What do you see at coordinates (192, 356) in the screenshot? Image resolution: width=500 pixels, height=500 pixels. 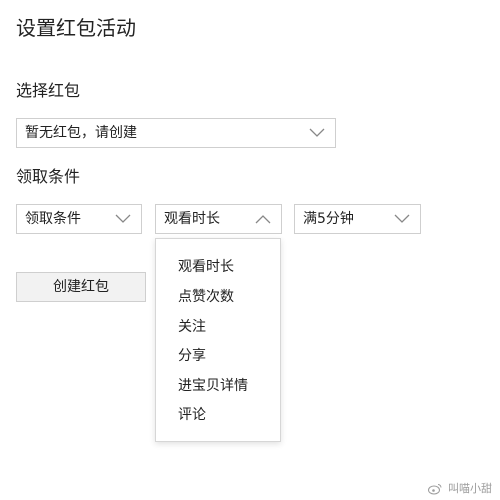 I see `menu-item-share: 分享` at bounding box center [192, 356].